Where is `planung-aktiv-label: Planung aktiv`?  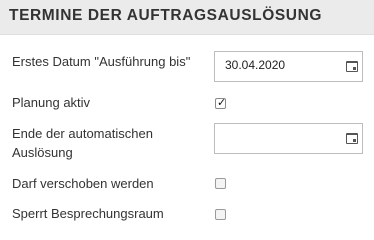
planung-aktiv-label: Planung aktiv is located at coordinates (51, 102).